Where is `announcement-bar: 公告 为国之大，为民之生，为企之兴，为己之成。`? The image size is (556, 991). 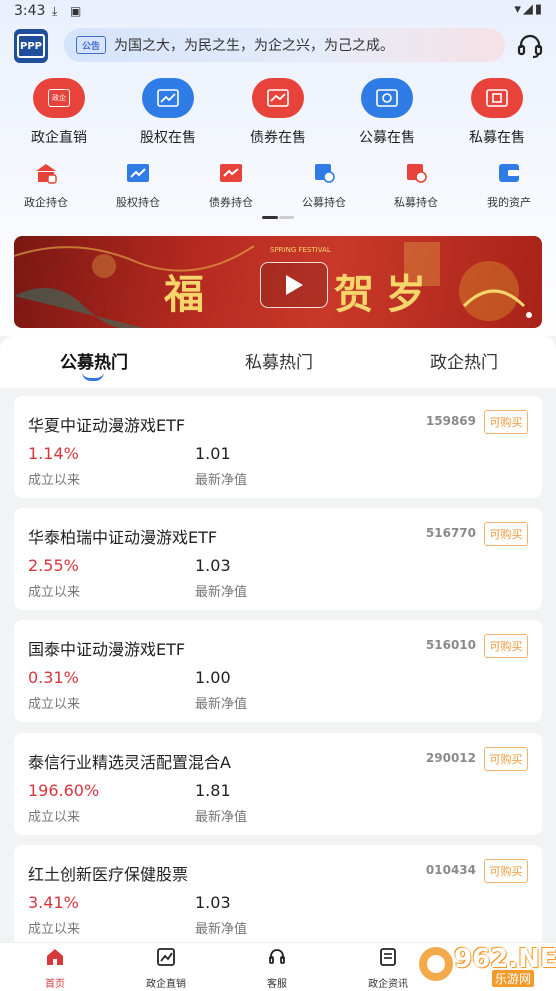
announcement-bar: 公告 为国之大，为民之生，为企之兴，为己之成。 is located at coordinates (284, 45).